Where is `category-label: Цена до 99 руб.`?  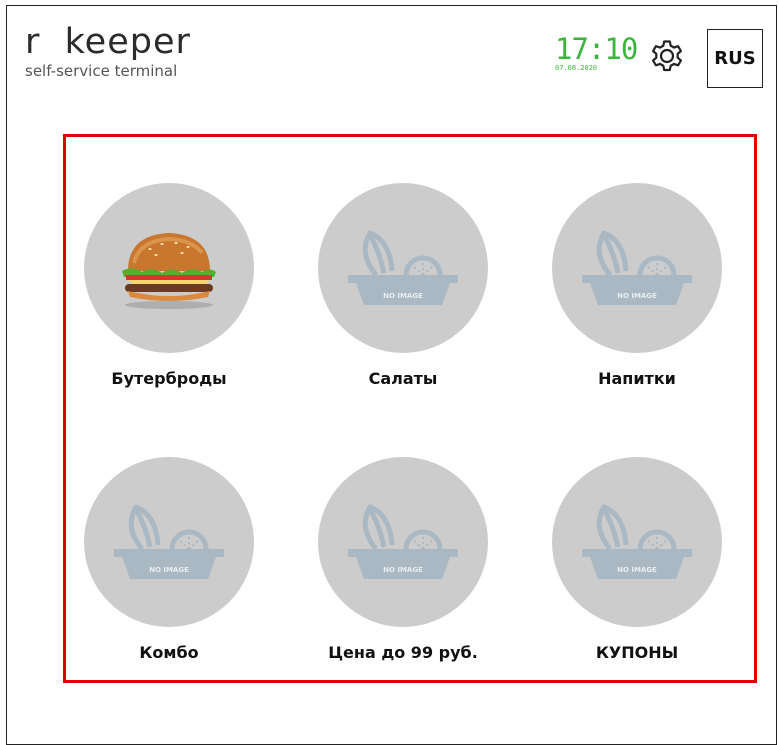 category-label: Цена до 99 руб. is located at coordinates (403, 652).